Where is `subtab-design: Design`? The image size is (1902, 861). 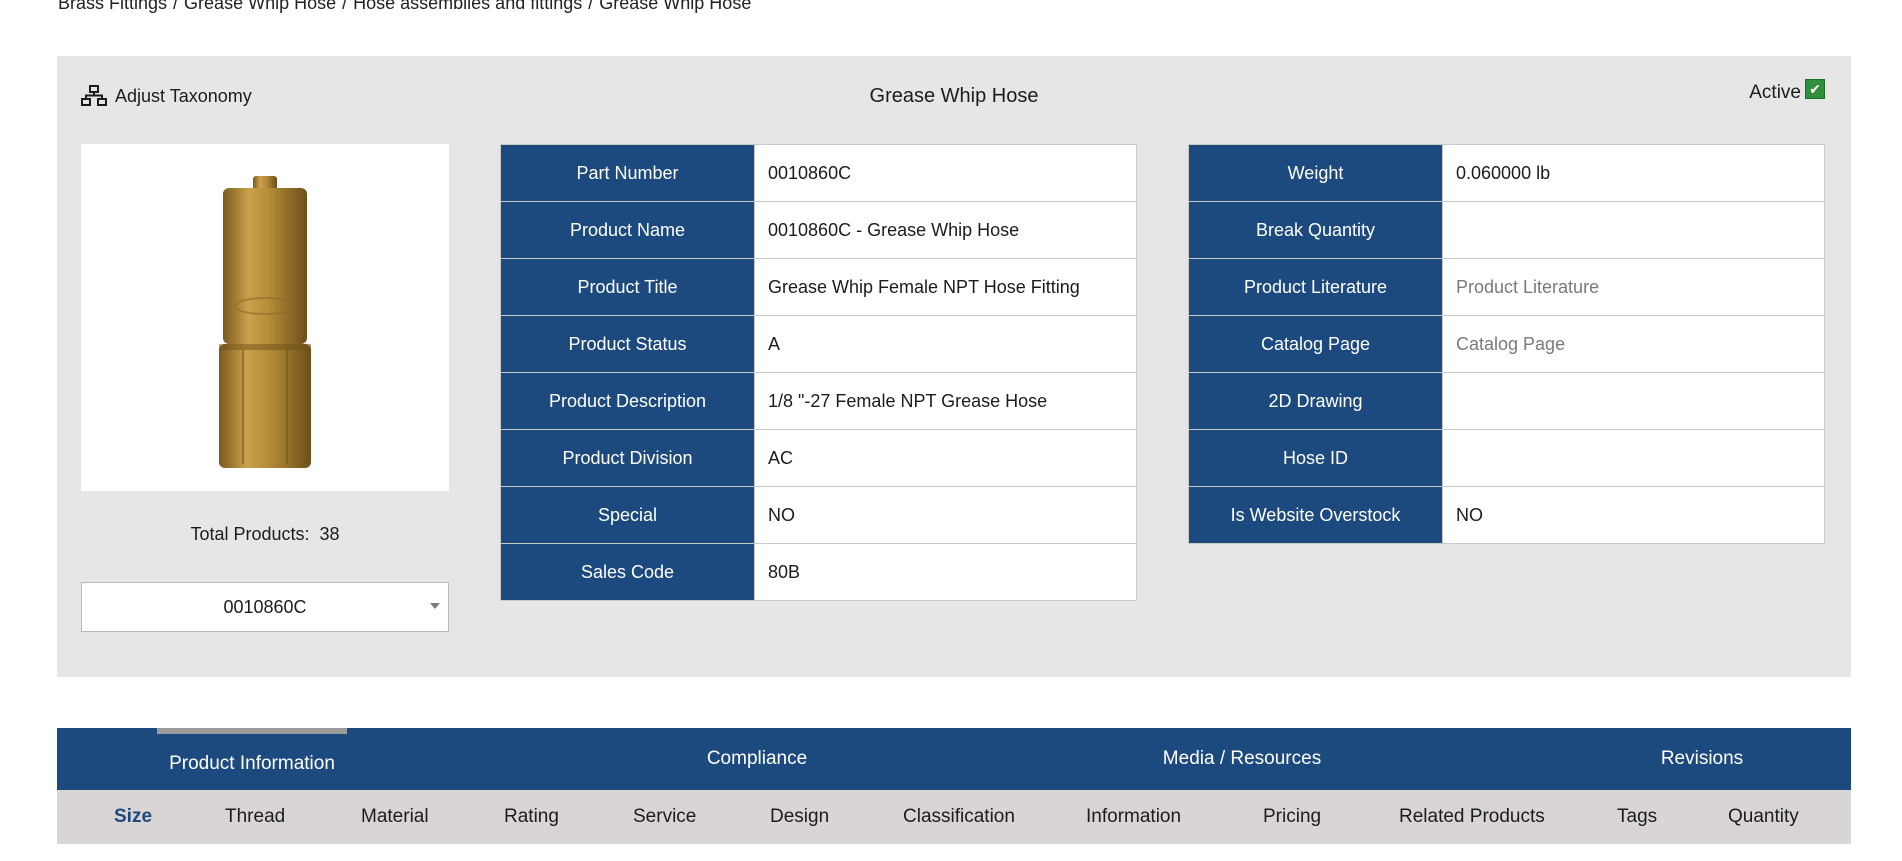 subtab-design: Design is located at coordinates (799, 817).